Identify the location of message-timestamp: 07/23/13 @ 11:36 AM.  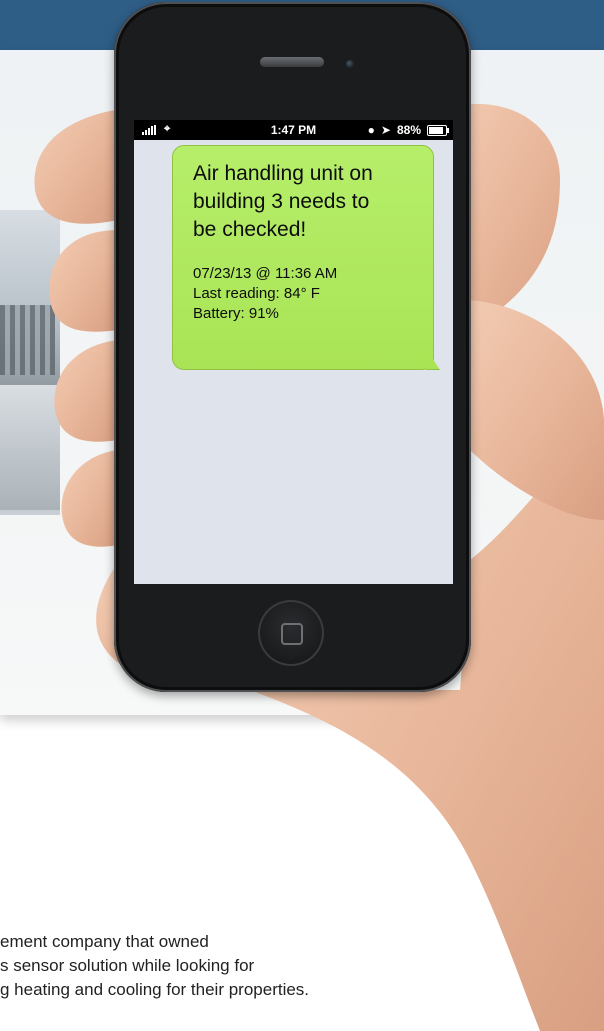
(265, 273).